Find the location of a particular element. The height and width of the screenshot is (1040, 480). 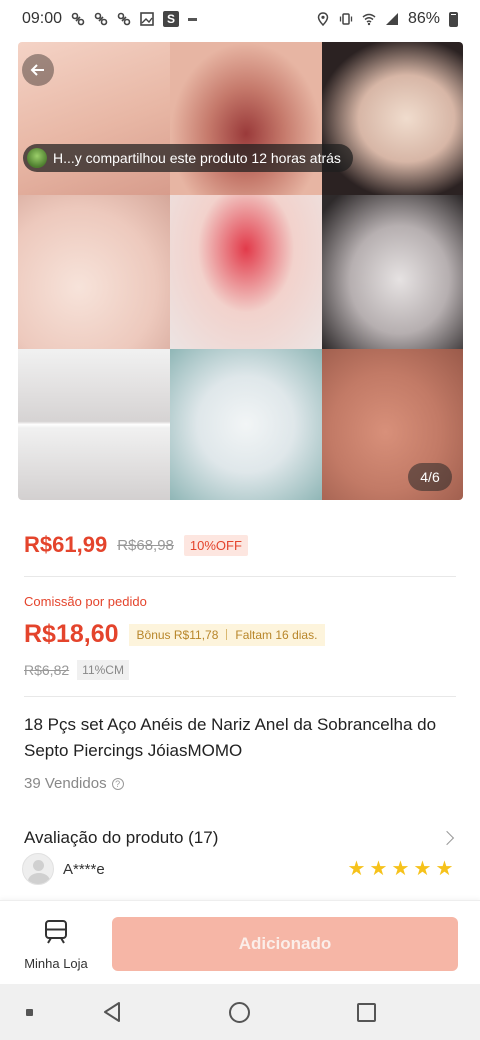

commission-old-value: R$6,82 is located at coordinates (47, 670).